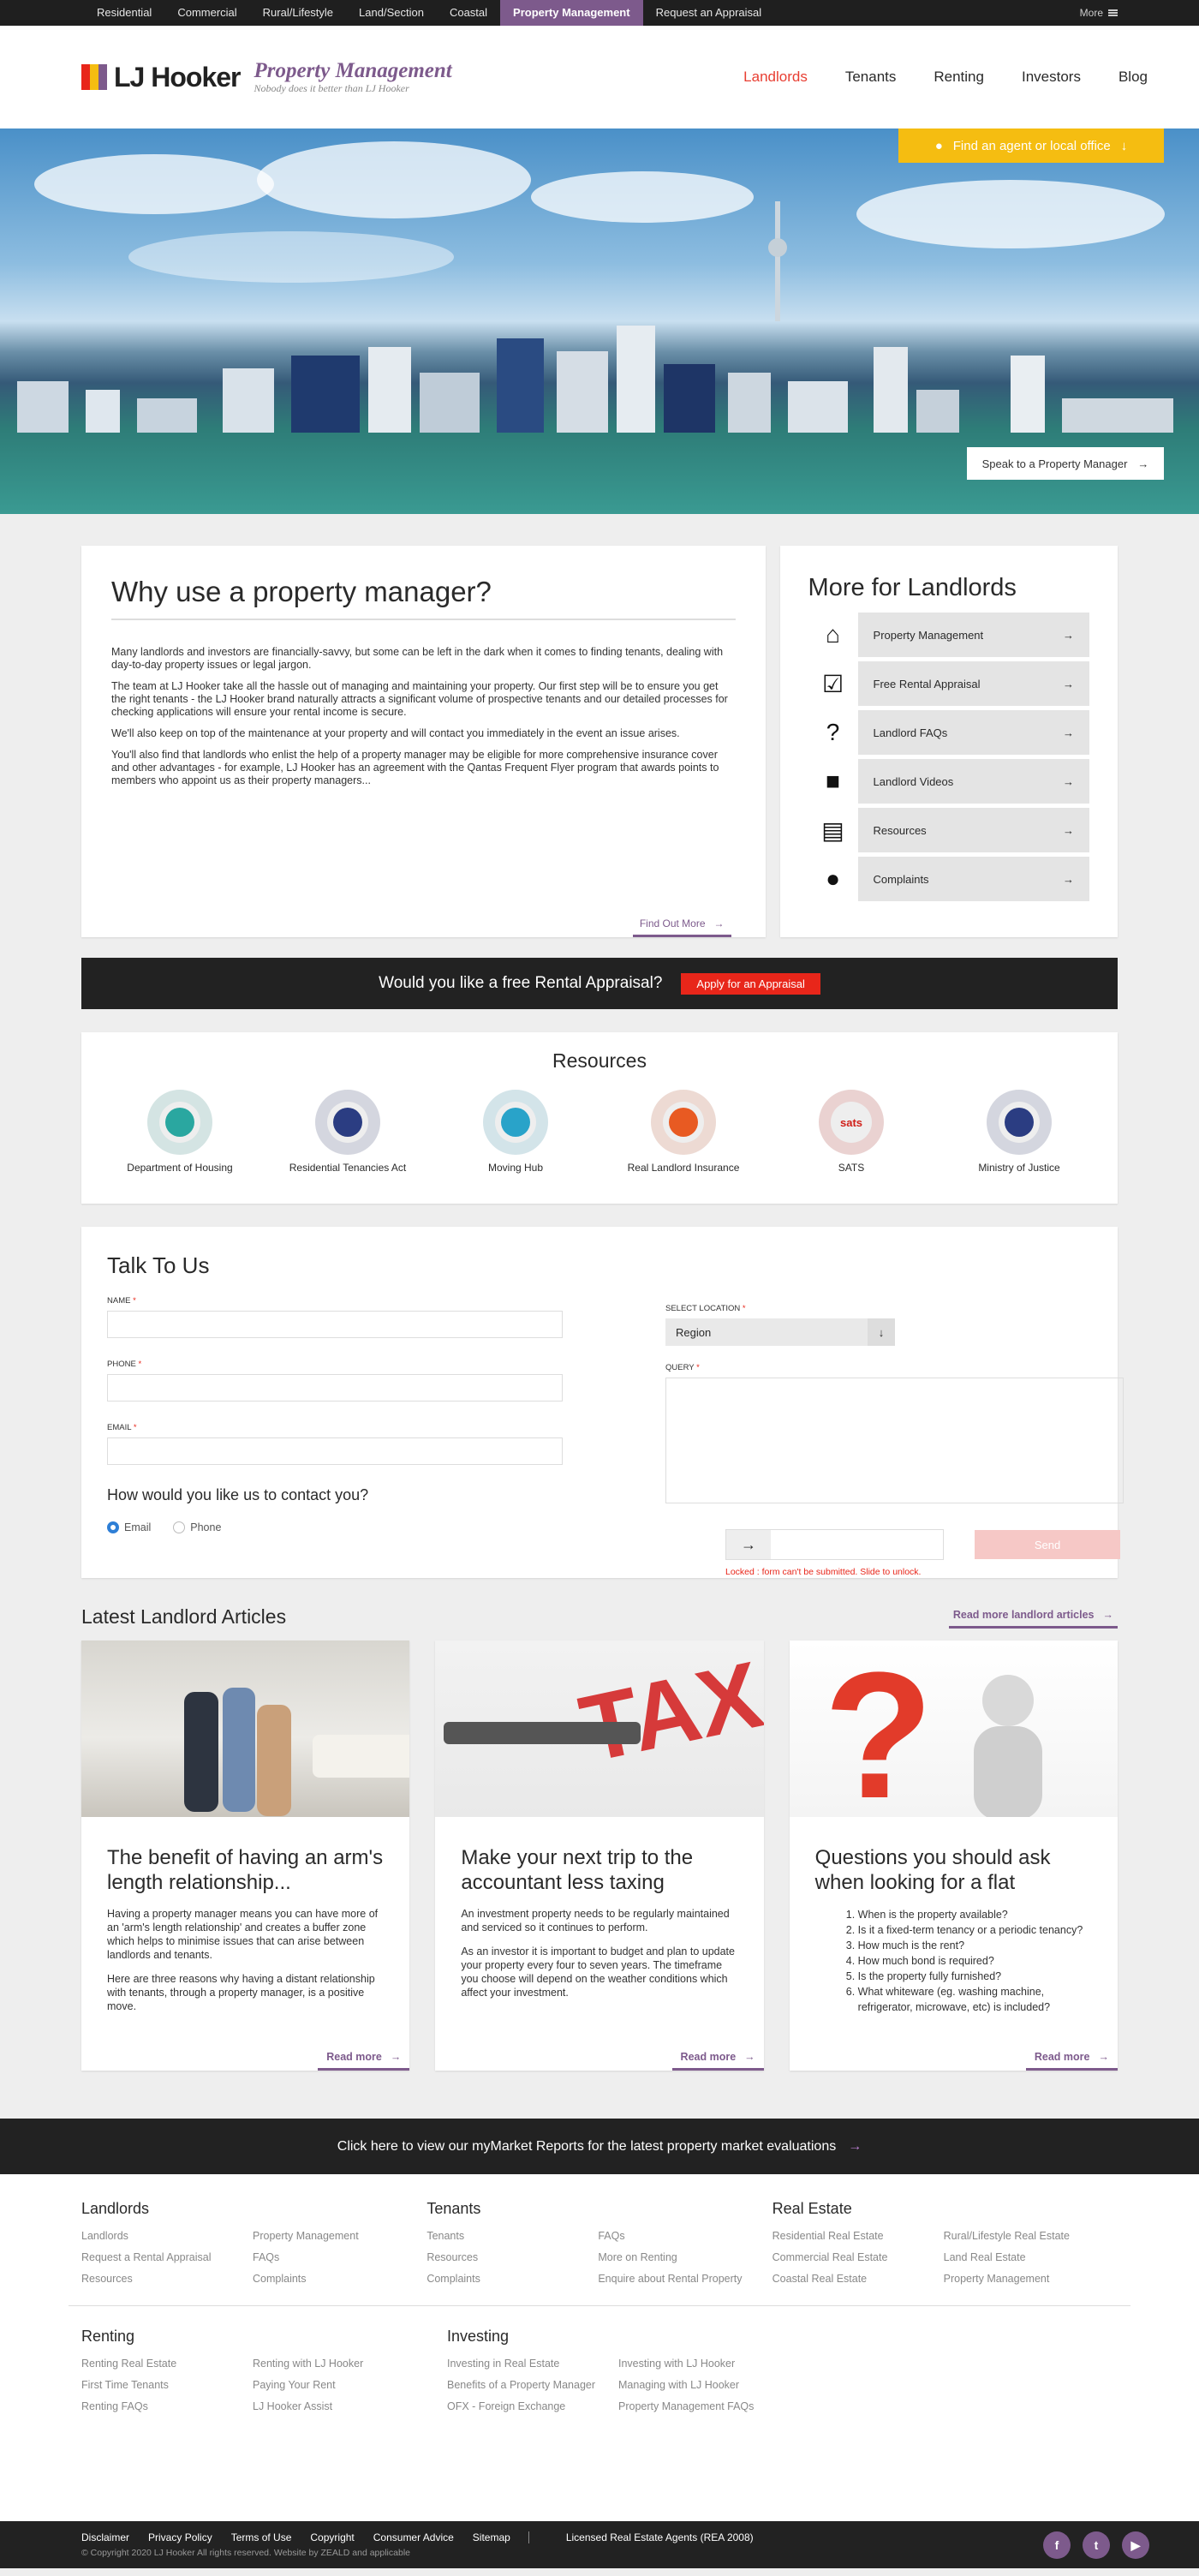 The width and height of the screenshot is (1199, 2576). What do you see at coordinates (339, 2364) in the screenshot?
I see `footer-link: Renting with LJ Hooker` at bounding box center [339, 2364].